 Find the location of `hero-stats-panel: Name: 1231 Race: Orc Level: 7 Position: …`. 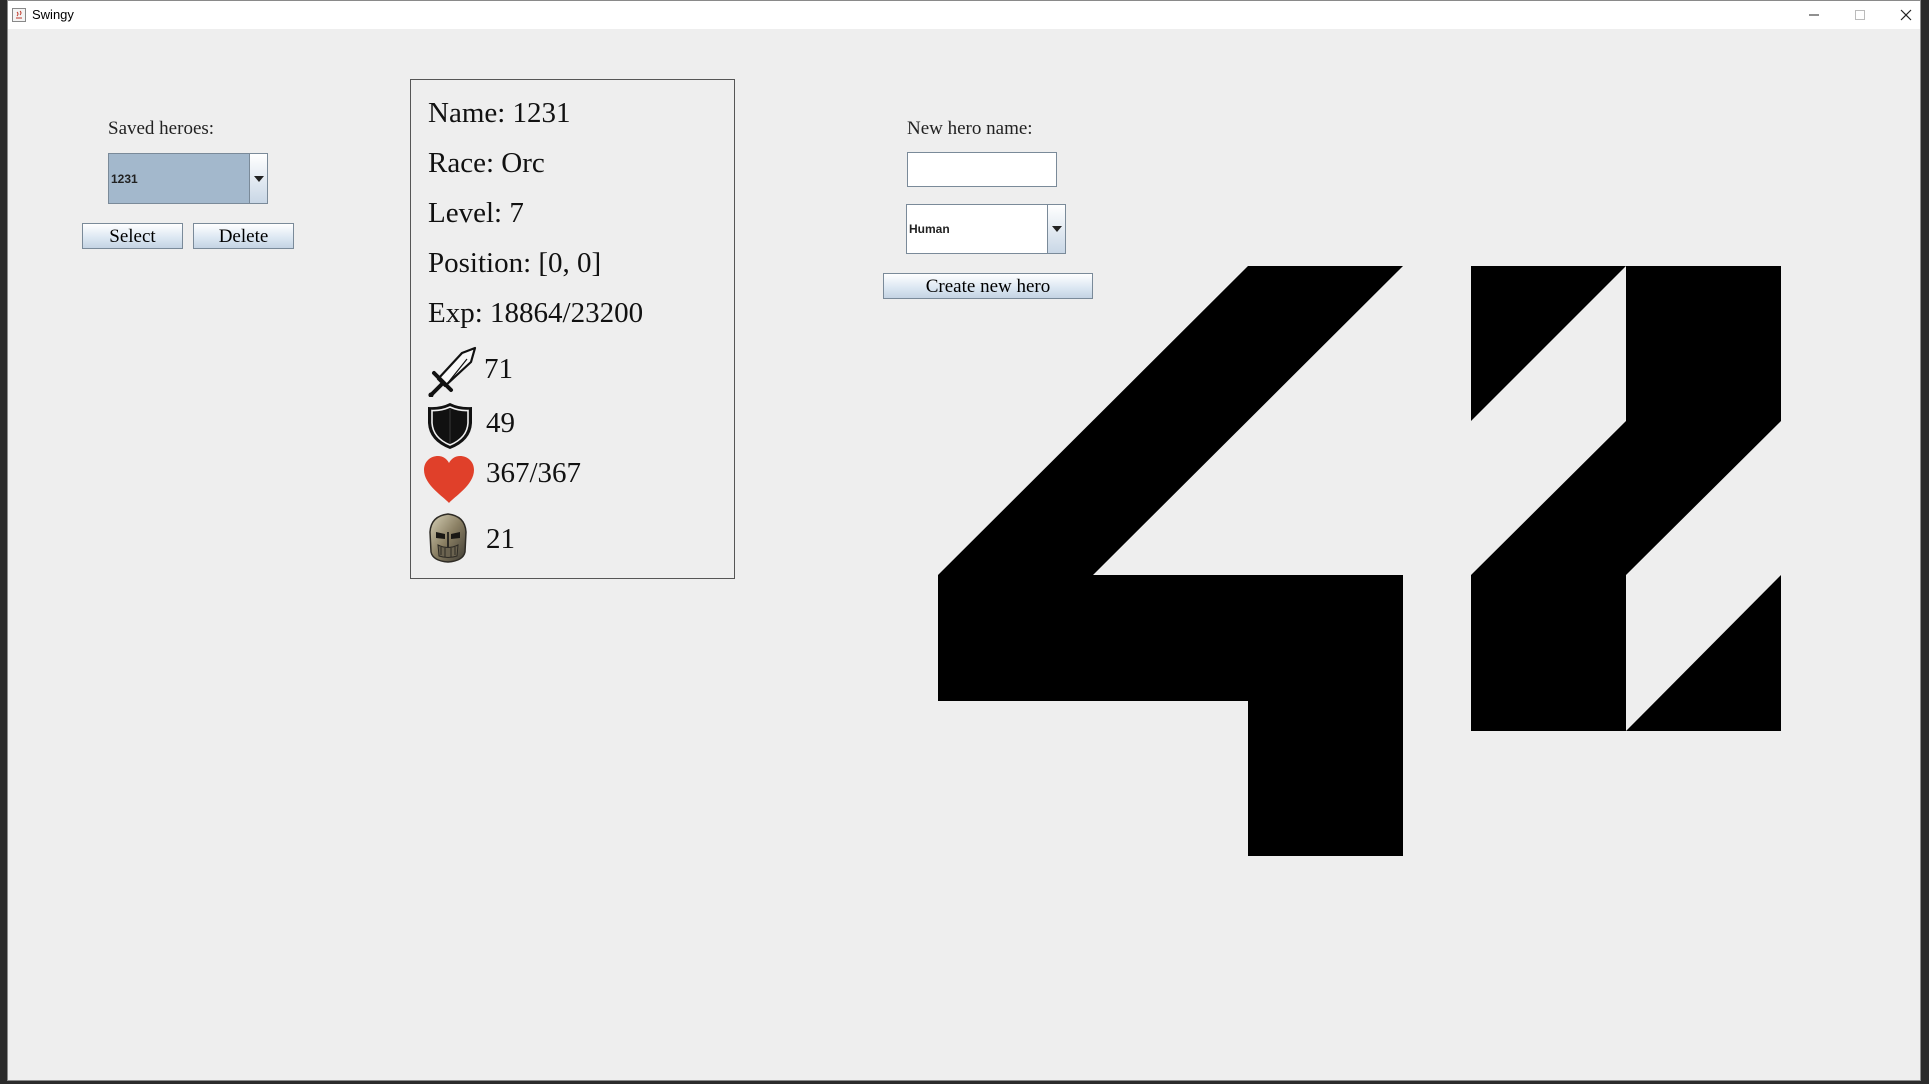

hero-stats-panel: Name: 1231 Race: Orc Level: 7 Position: … is located at coordinates (572, 329).